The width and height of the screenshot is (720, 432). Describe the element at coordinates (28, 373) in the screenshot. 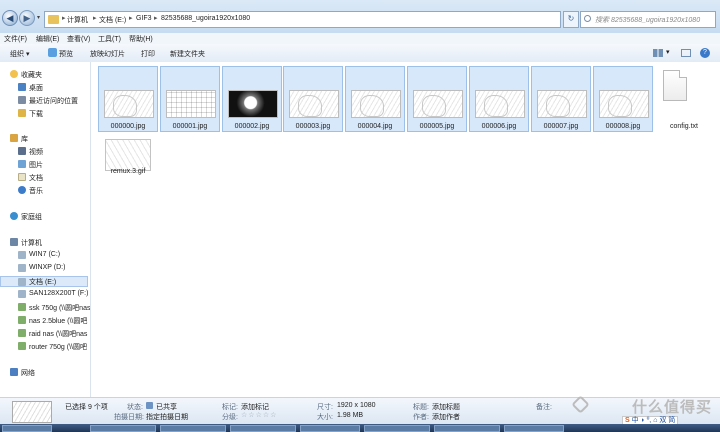

I see `nav-label: 网络` at that location.